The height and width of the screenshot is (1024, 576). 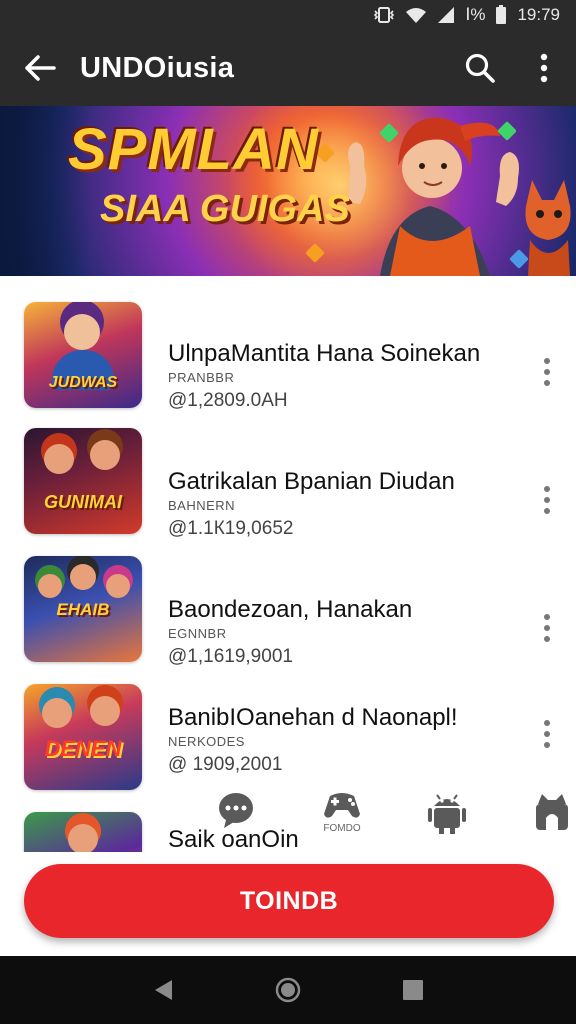 What do you see at coordinates (324, 353) in the screenshot?
I see `item-title: UlnpaMantita Hana Soinekan` at bounding box center [324, 353].